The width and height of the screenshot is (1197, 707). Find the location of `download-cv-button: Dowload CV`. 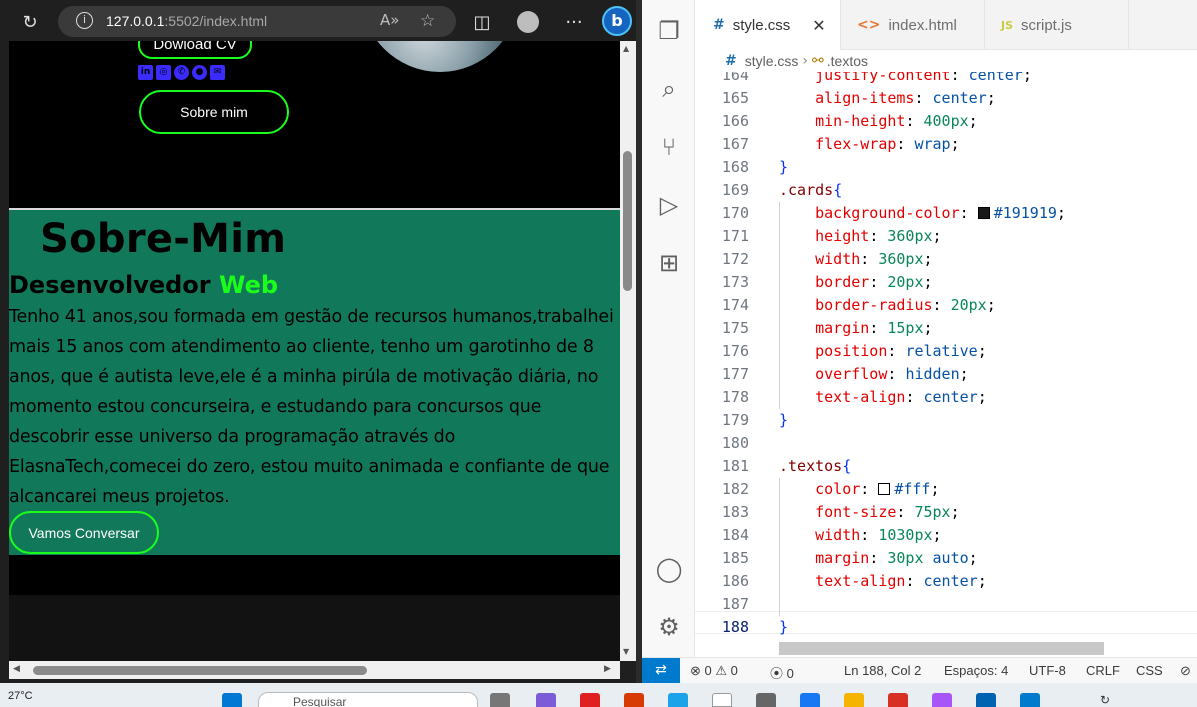

download-cv-button: Dowload CV is located at coordinates (195, 50).